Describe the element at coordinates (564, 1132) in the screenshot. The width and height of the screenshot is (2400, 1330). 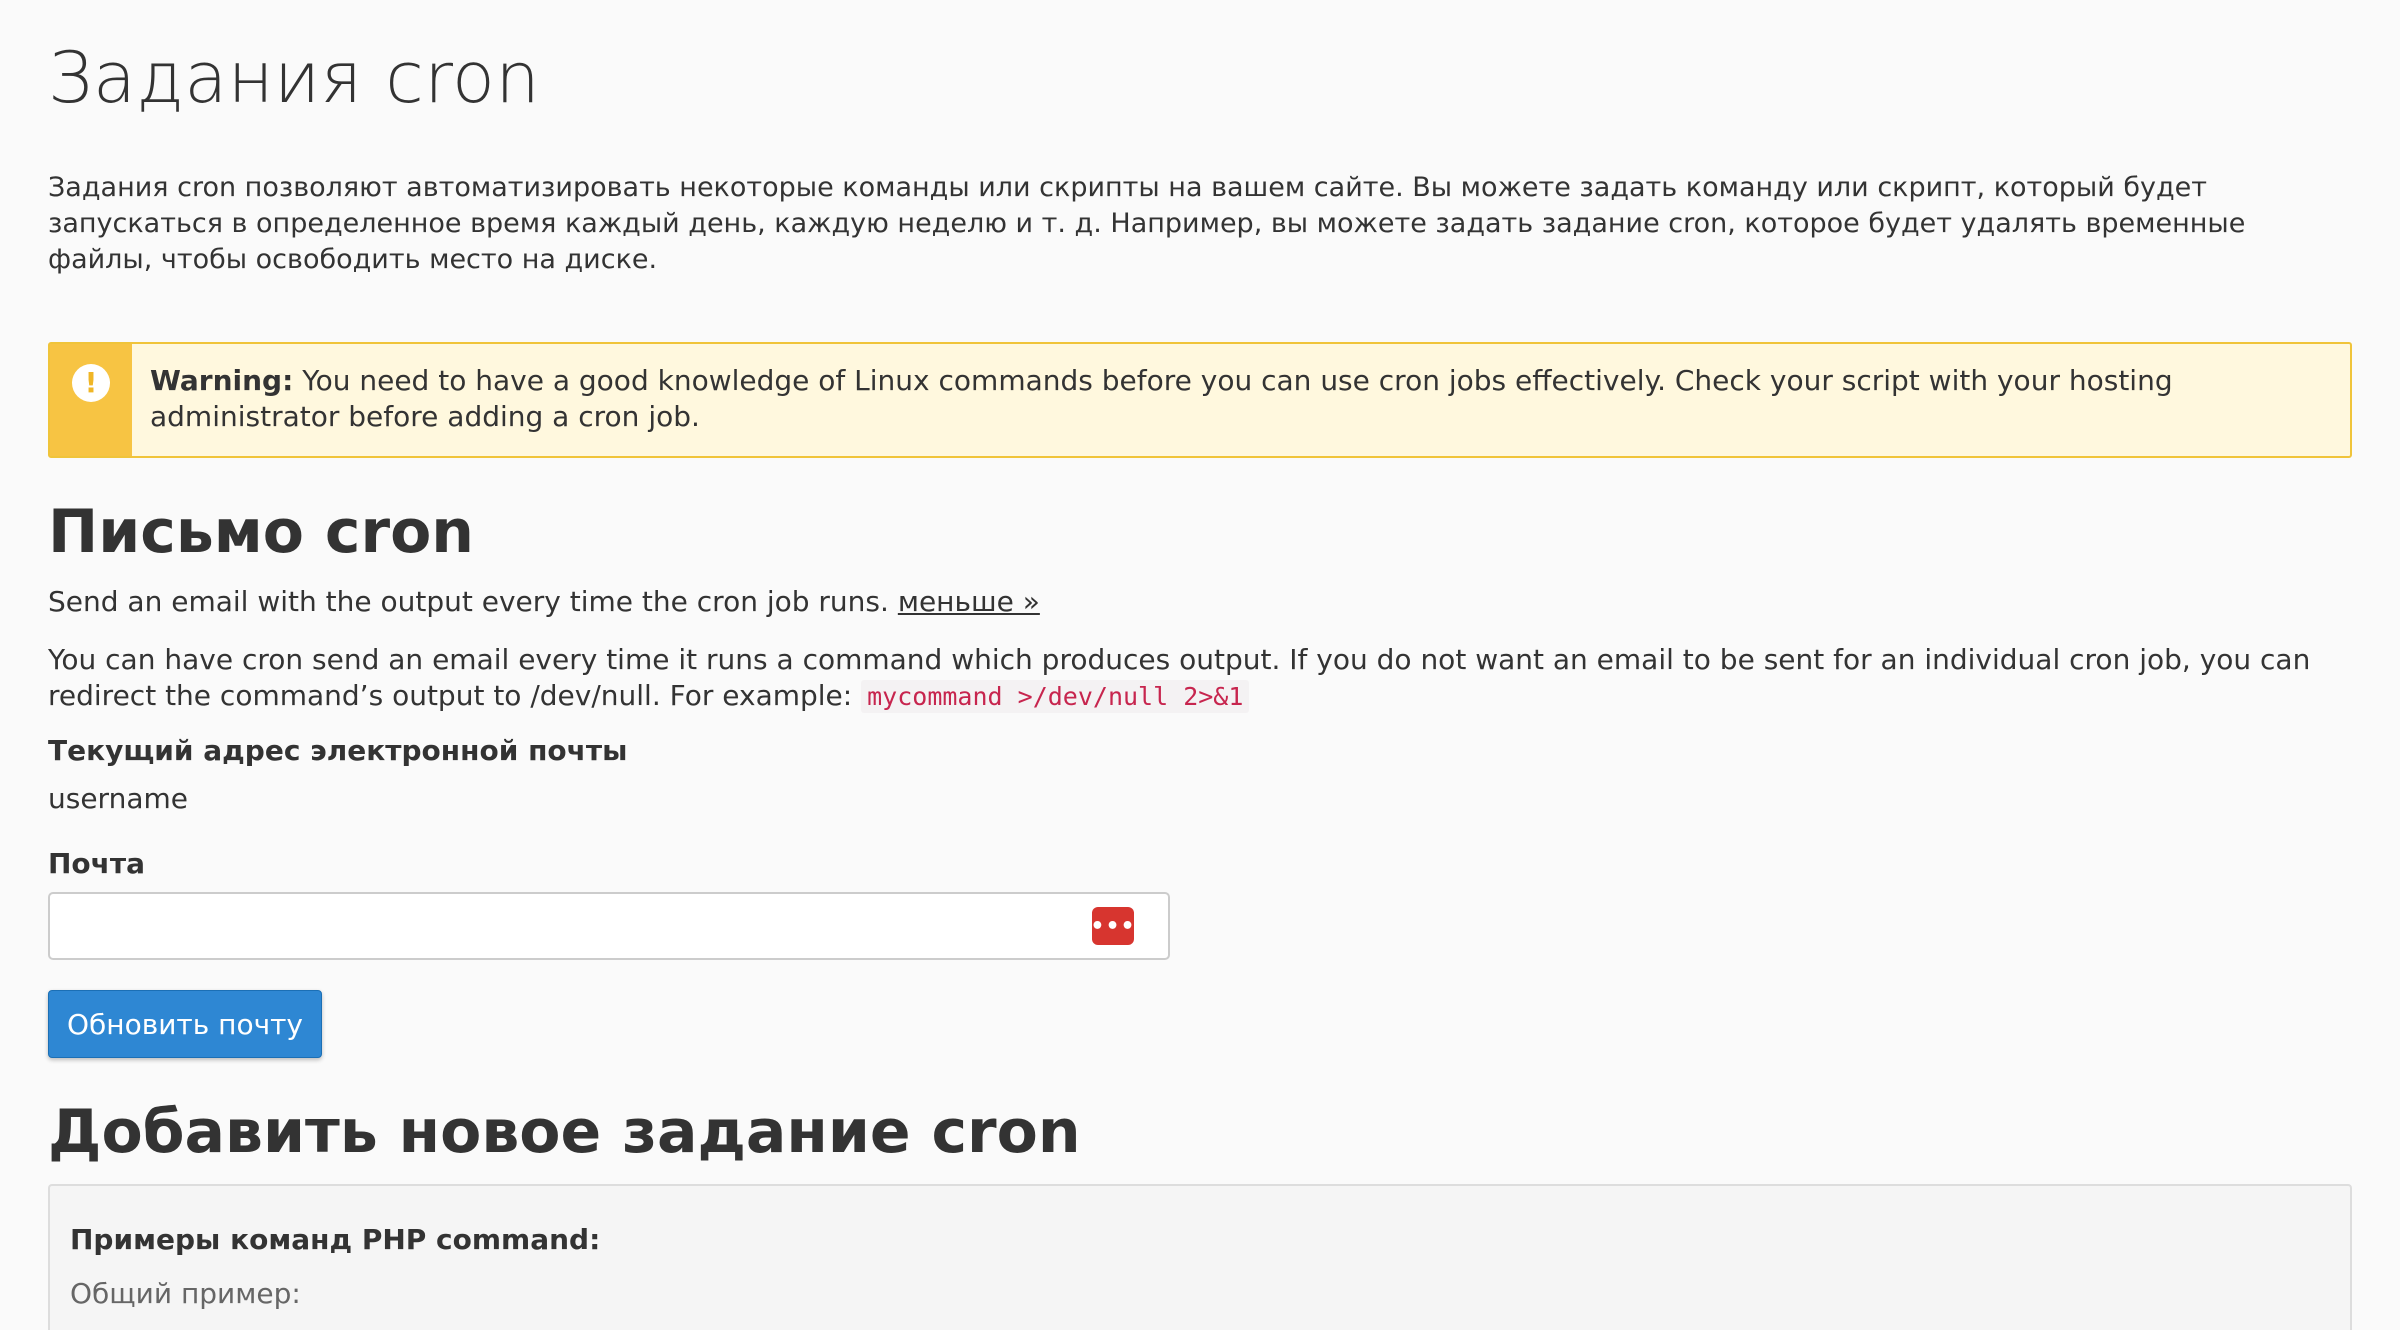
I see `add-cron-heading: Добавить новое задание cron` at that location.